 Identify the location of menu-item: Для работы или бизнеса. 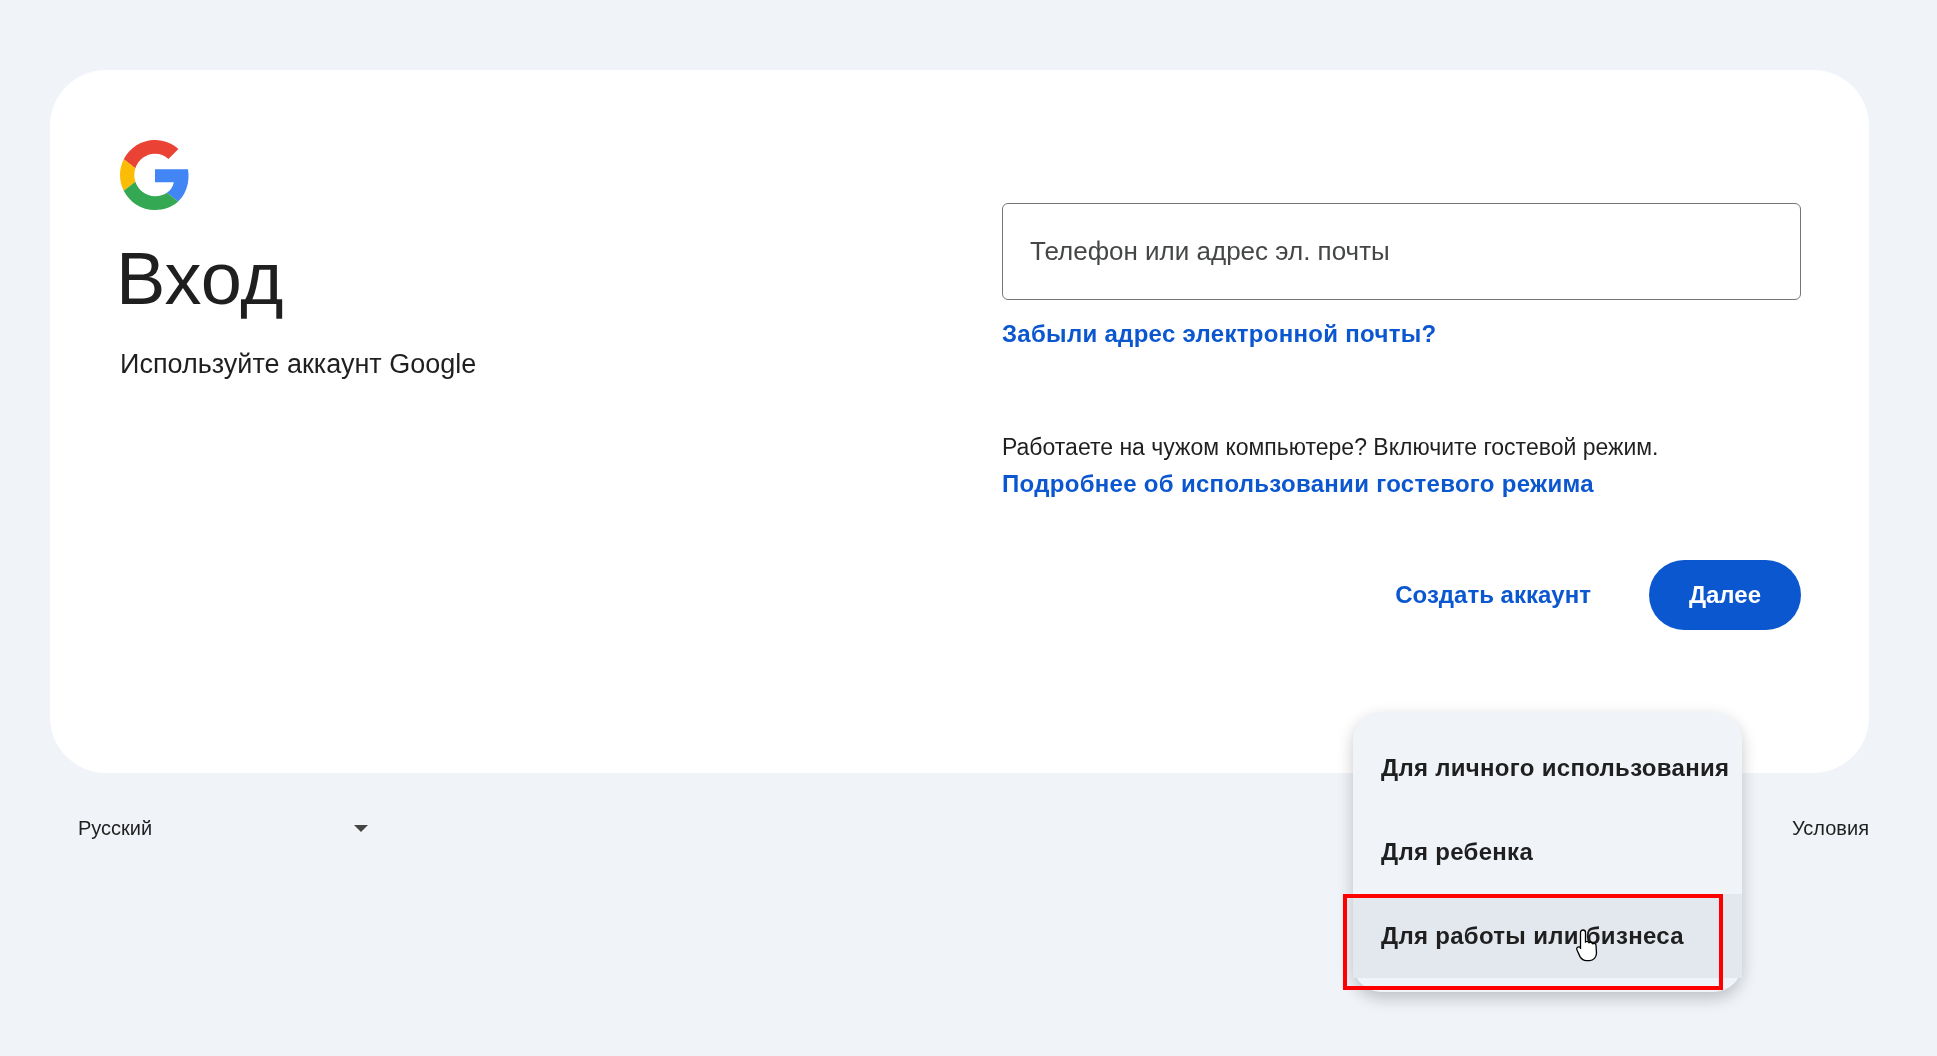
(1547, 936).